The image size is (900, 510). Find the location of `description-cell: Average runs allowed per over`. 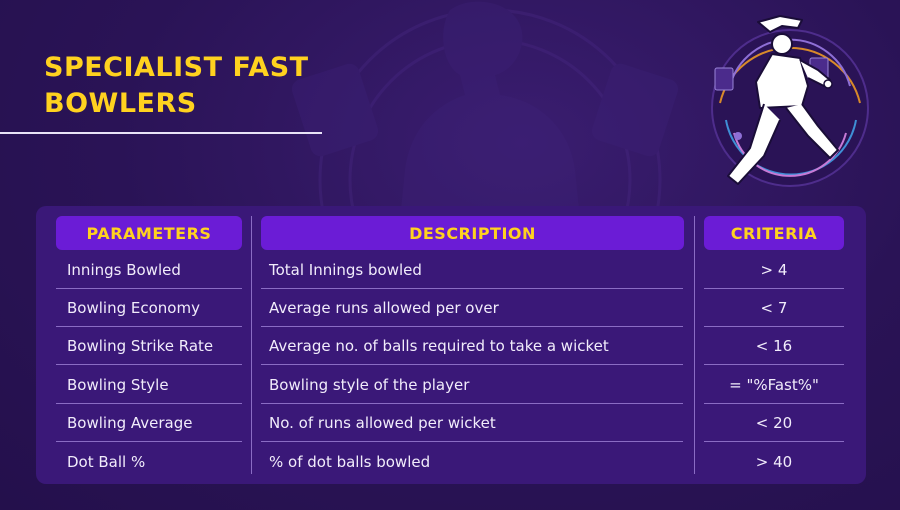

description-cell: Average runs allowed per over is located at coordinates (384, 308).